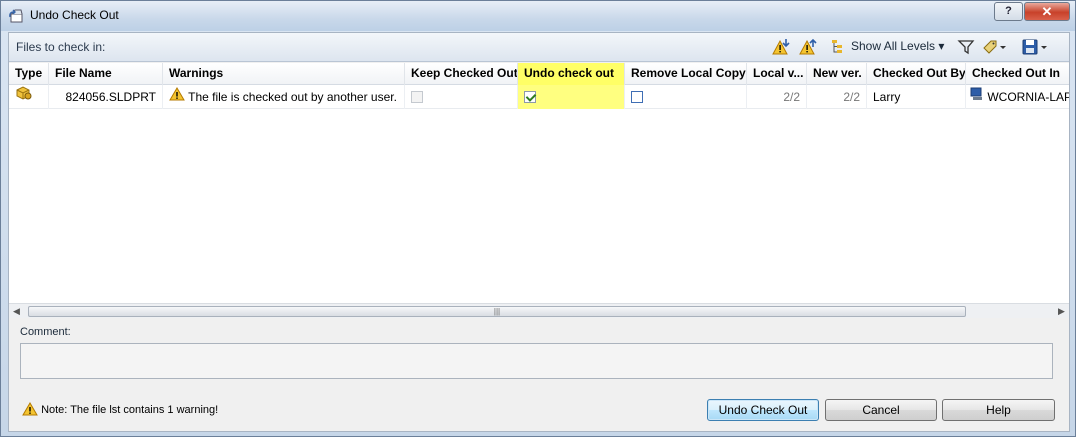  Describe the element at coordinates (637, 96) in the screenshot. I see `remove-local-copy-checkbox` at that location.